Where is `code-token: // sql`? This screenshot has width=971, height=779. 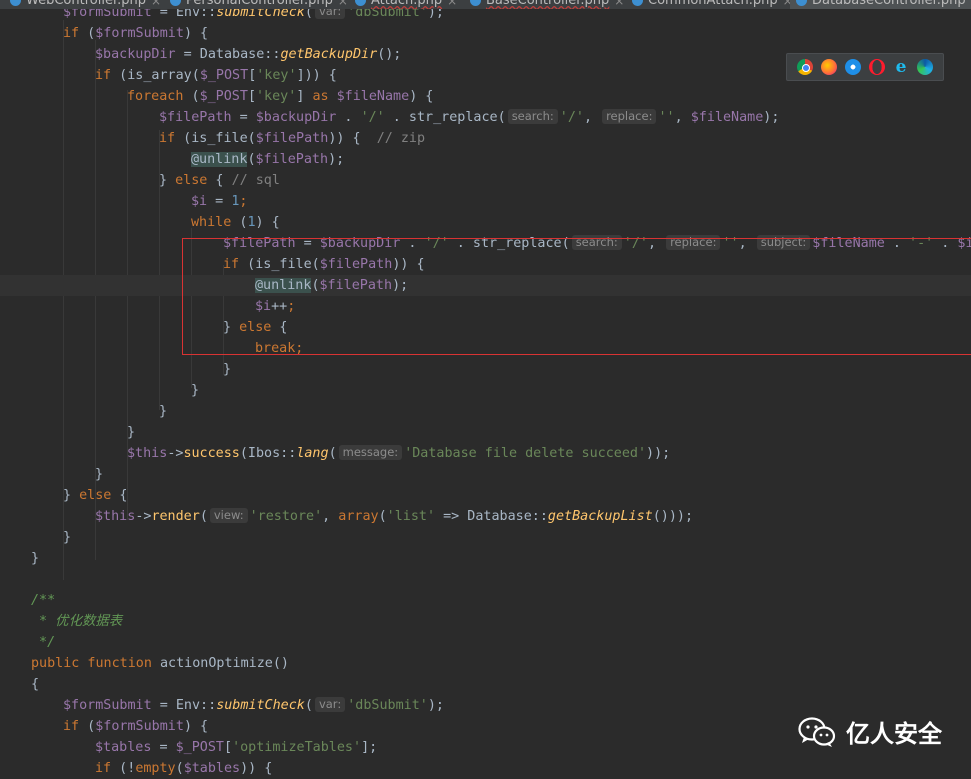
code-token: // sql is located at coordinates (255, 180).